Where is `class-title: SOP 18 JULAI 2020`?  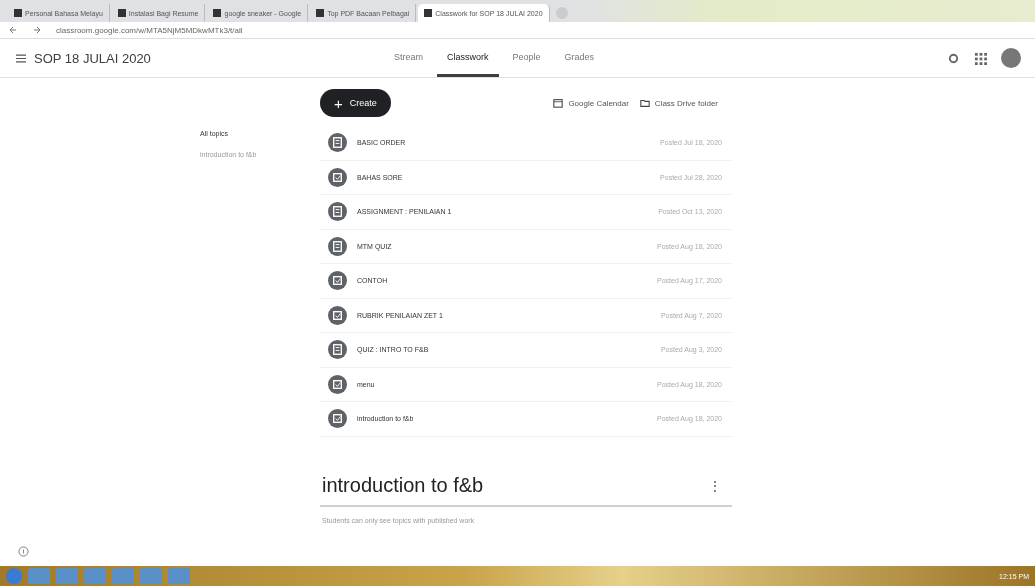
class-title: SOP 18 JULAI 2020 is located at coordinates (93, 58).